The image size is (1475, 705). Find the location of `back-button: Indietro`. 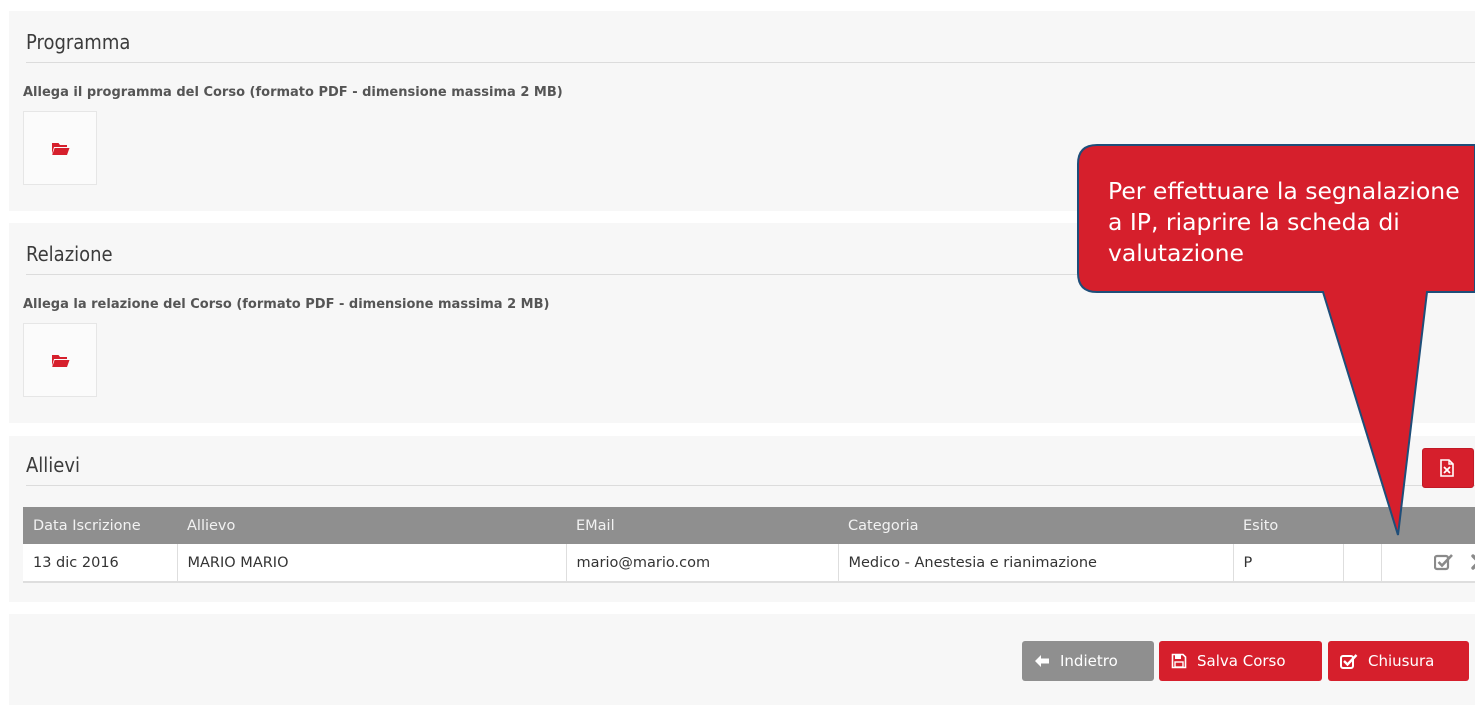

back-button: Indietro is located at coordinates (1088, 661).